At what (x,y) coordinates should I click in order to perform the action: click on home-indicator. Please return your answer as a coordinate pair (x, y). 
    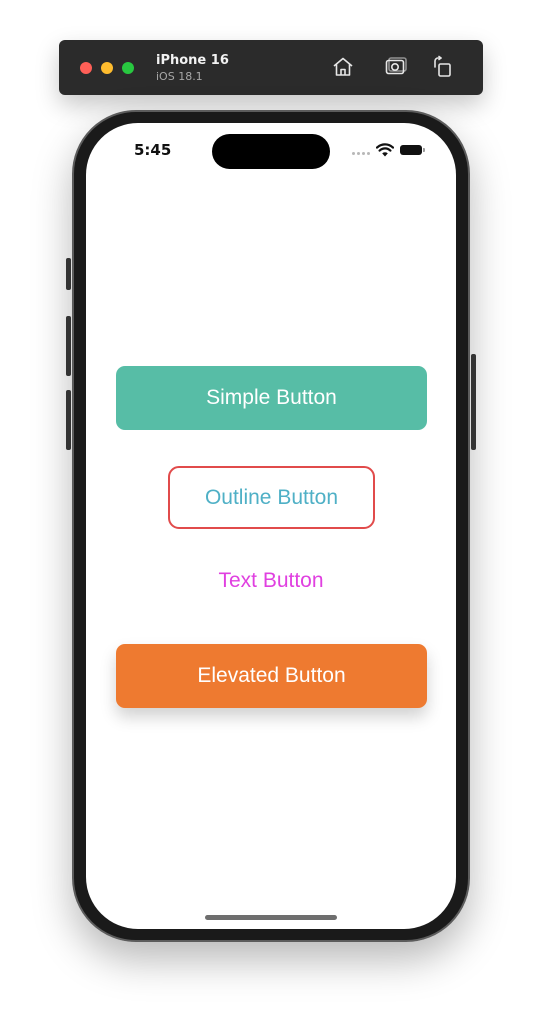
    Looking at the image, I should click on (271, 917).